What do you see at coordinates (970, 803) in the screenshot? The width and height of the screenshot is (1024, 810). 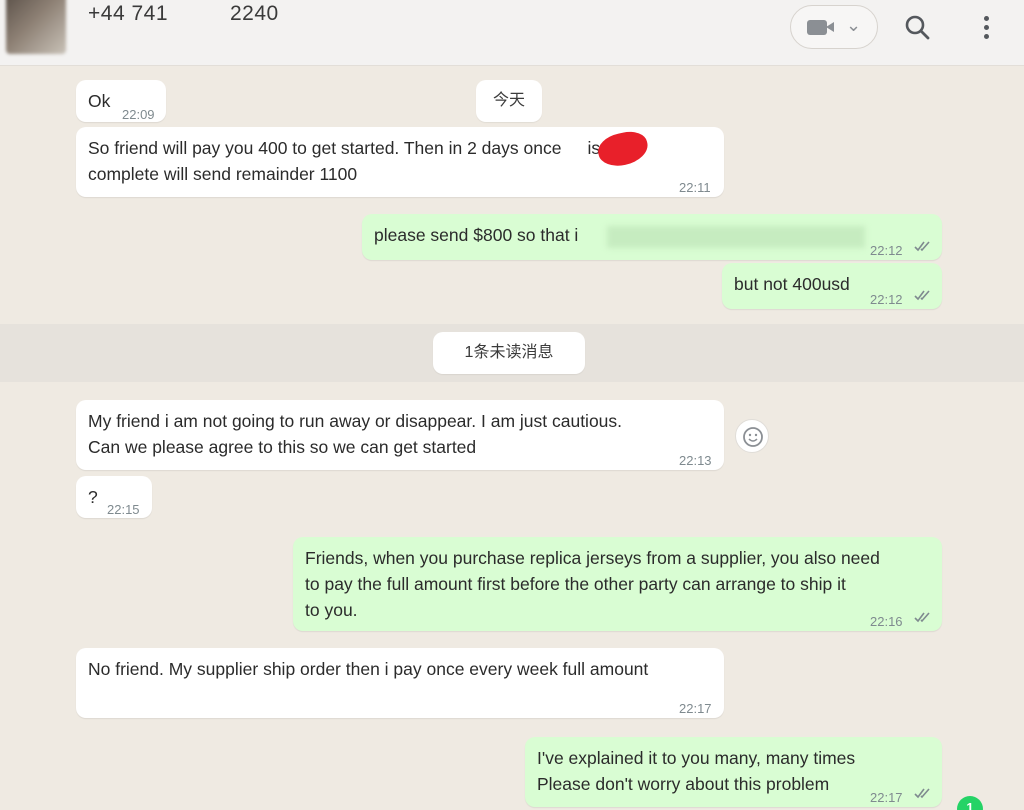 I see `scroll-to-bottom-badge: 1` at bounding box center [970, 803].